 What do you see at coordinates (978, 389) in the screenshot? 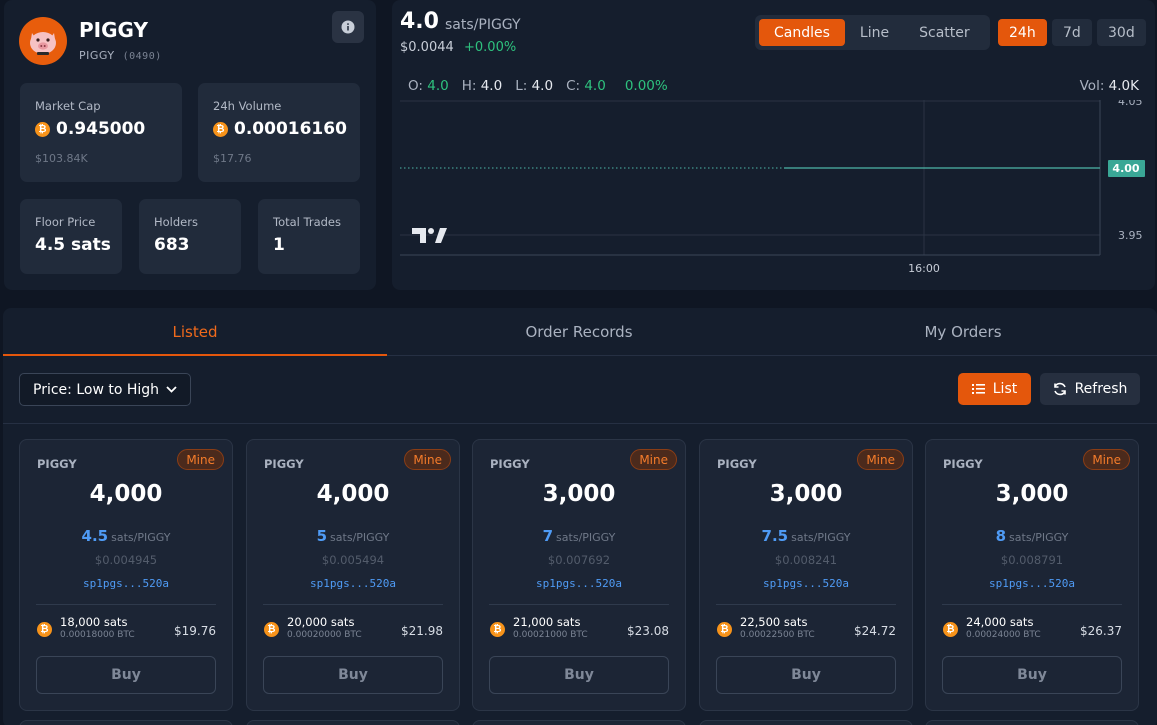
I see `list-icon` at bounding box center [978, 389].